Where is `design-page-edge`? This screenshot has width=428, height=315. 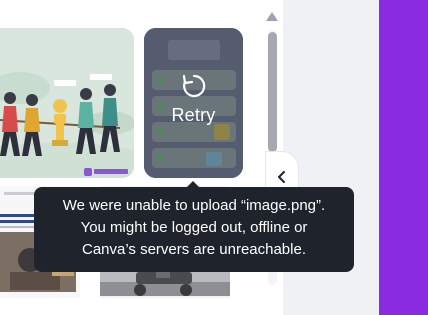
design-page-edge is located at coordinates (403, 157).